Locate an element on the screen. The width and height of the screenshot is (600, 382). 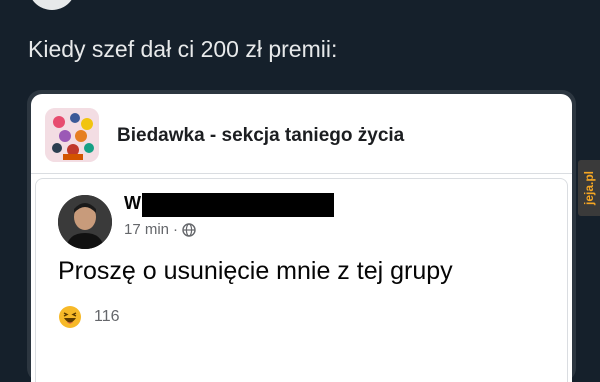
post-meta: 17 min · is located at coordinates (160, 229).